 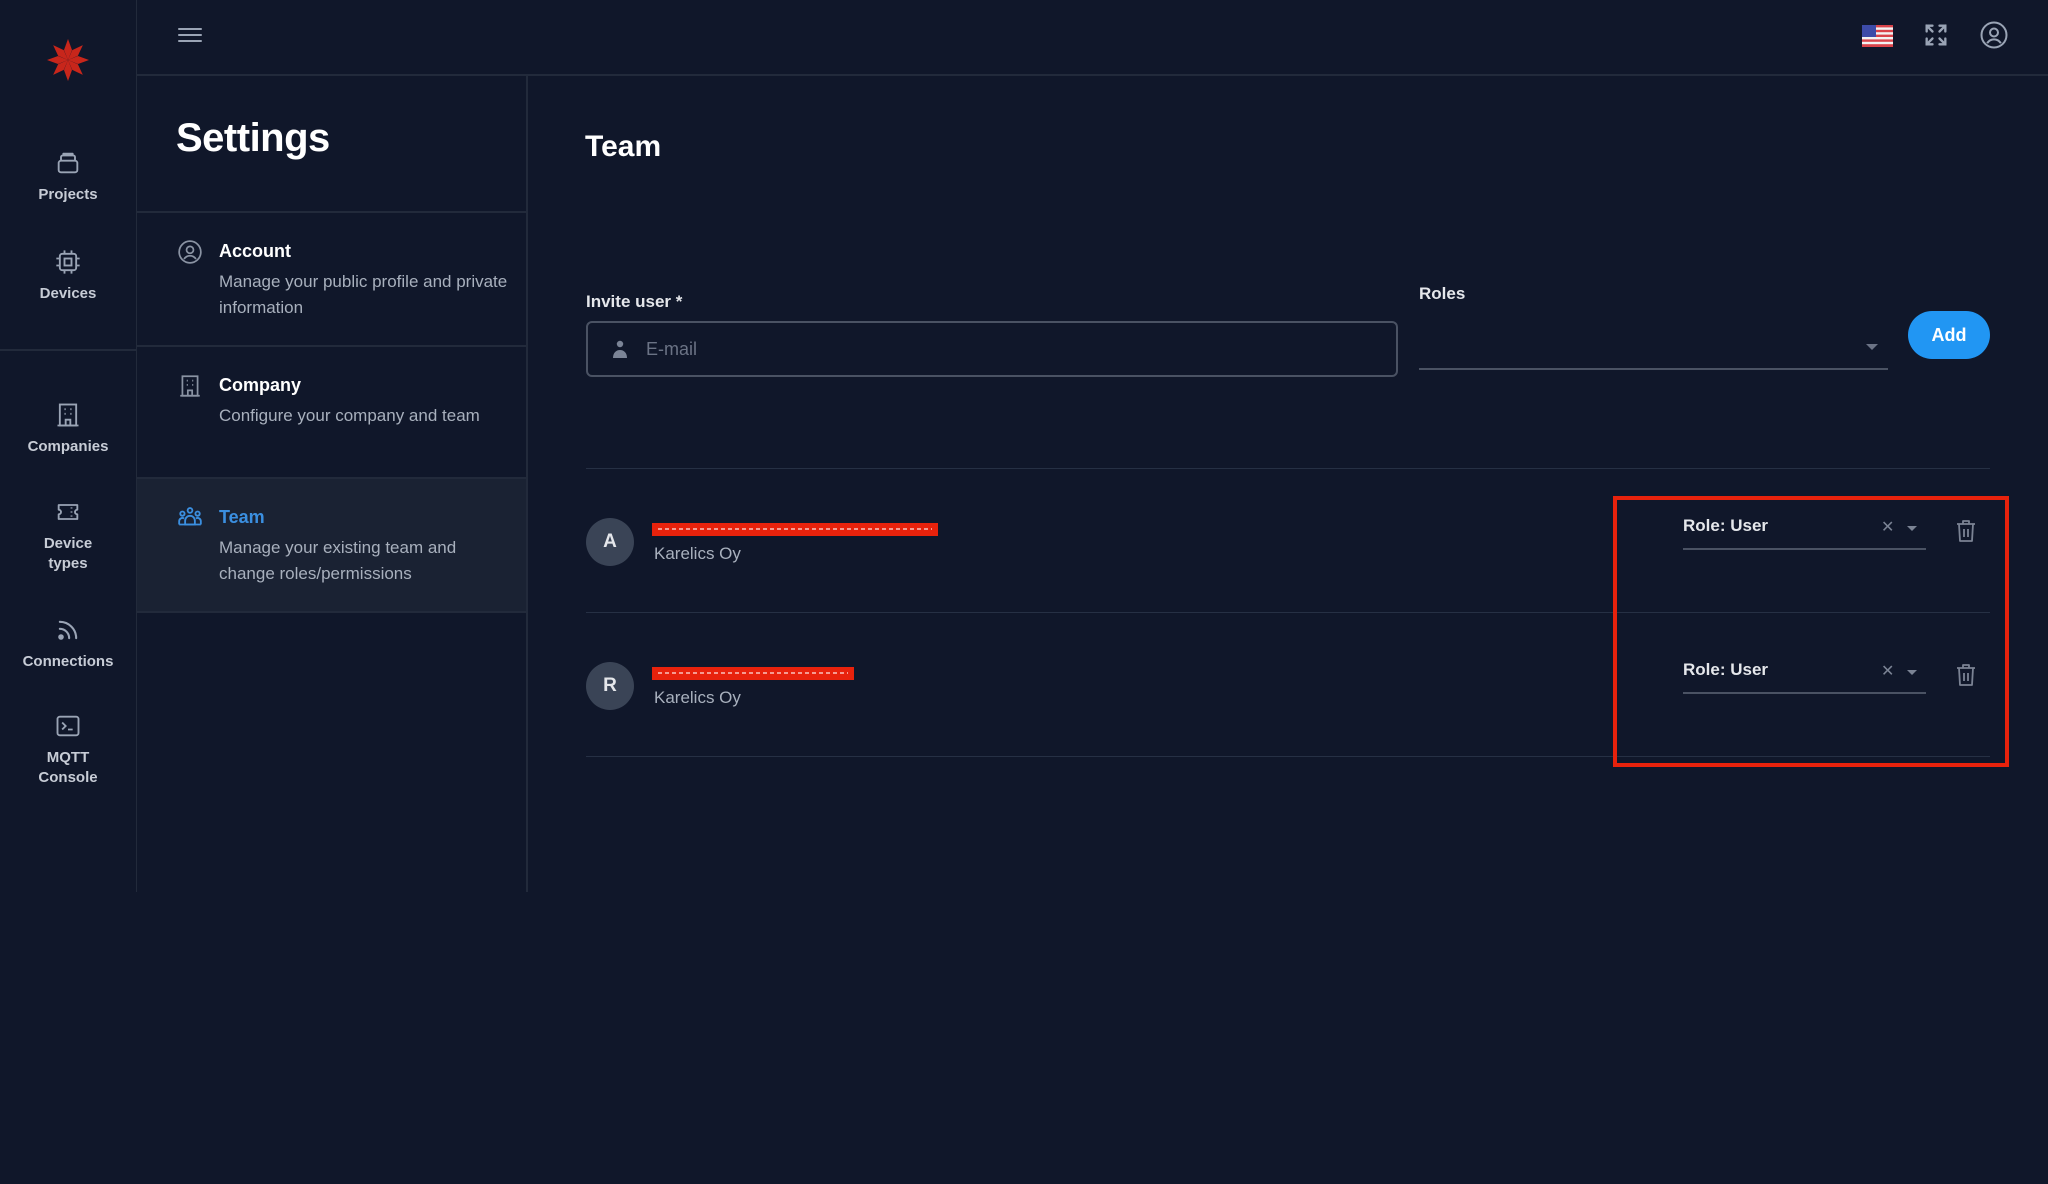 I want to click on rail-label: Projects, so click(x=68, y=194).